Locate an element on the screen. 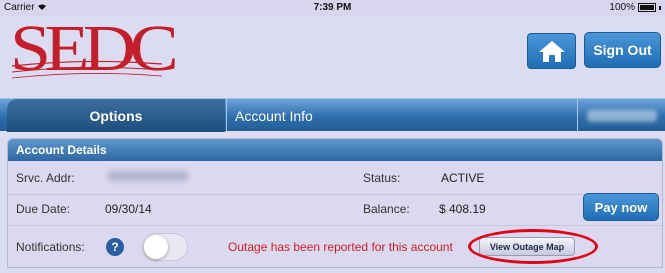 Image resolution: width=665 pixels, height=273 pixels. detail-row-address: Srvc. Addr: Status: ACTIVE is located at coordinates (335, 178).